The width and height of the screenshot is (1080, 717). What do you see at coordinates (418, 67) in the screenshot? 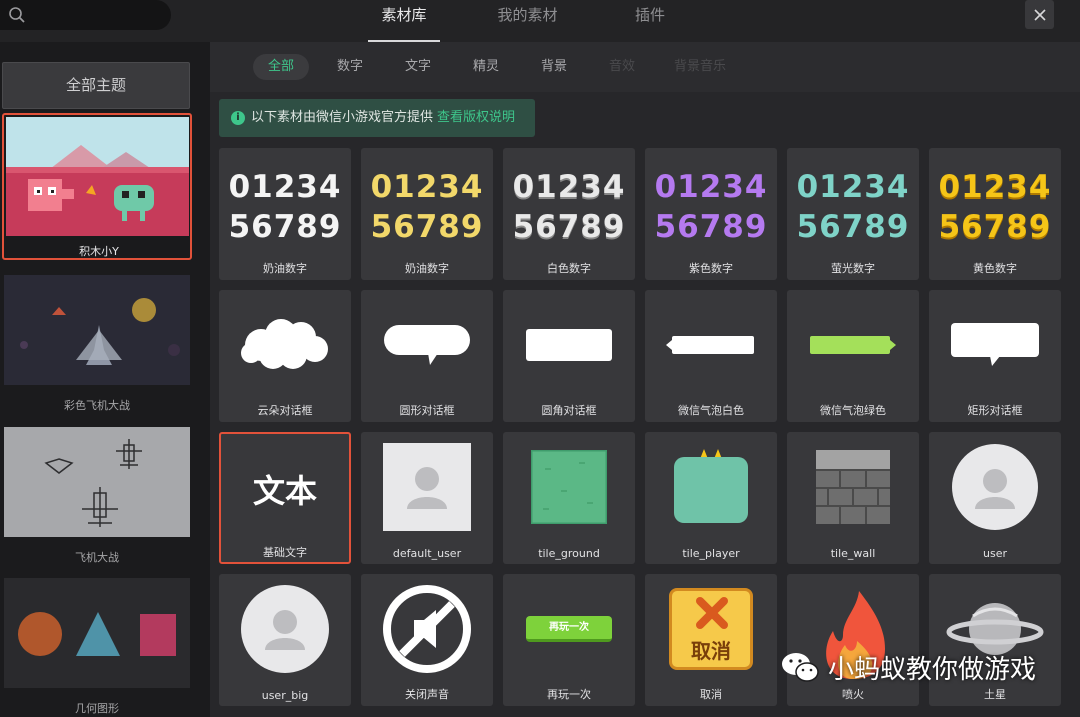
I see `filter-text: 文字` at bounding box center [418, 67].